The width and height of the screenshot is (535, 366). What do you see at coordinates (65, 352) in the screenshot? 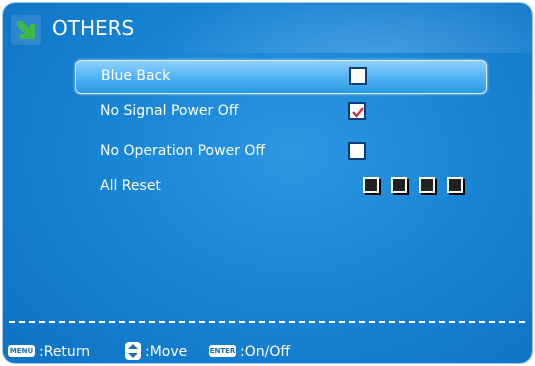
I see `return-hint: :Return` at bounding box center [65, 352].